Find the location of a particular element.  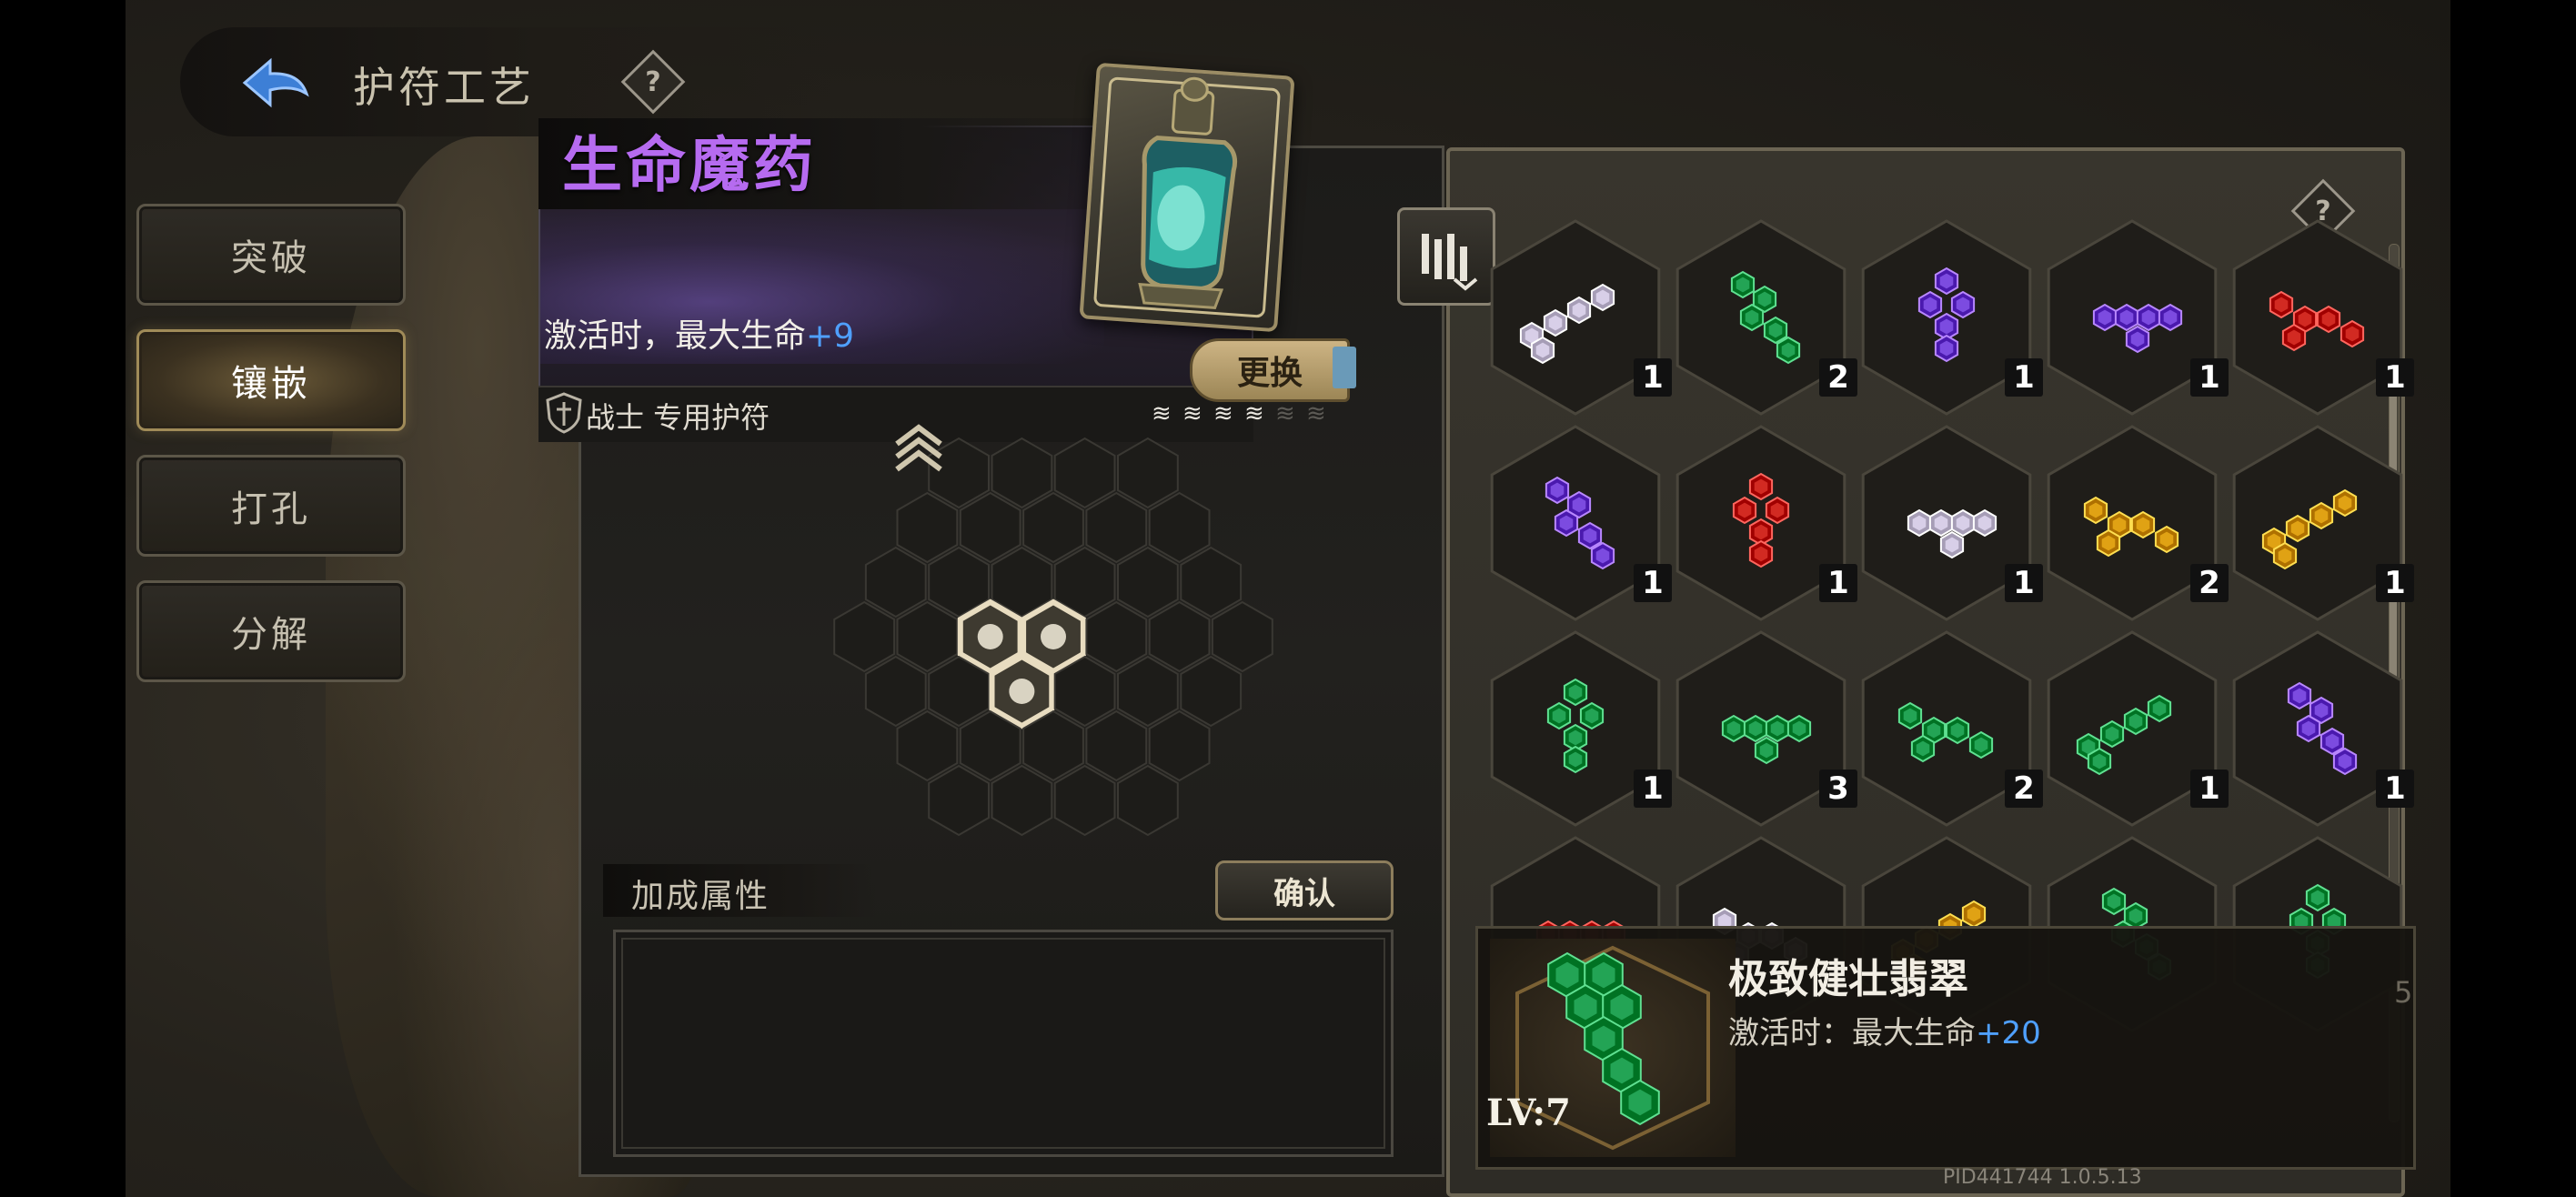

swap-label: 更换 is located at coordinates (1269, 373).